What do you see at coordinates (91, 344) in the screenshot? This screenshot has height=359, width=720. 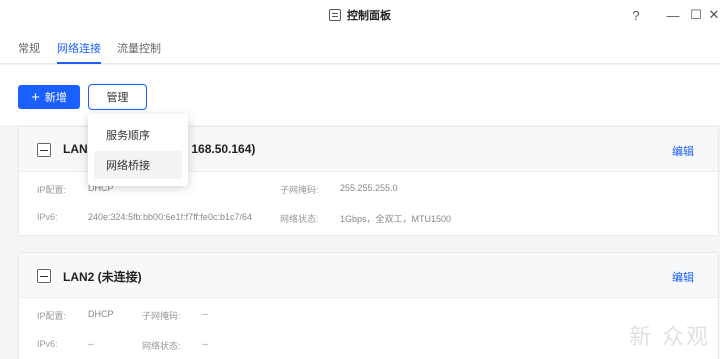 I see `ipv6-value: --` at bounding box center [91, 344].